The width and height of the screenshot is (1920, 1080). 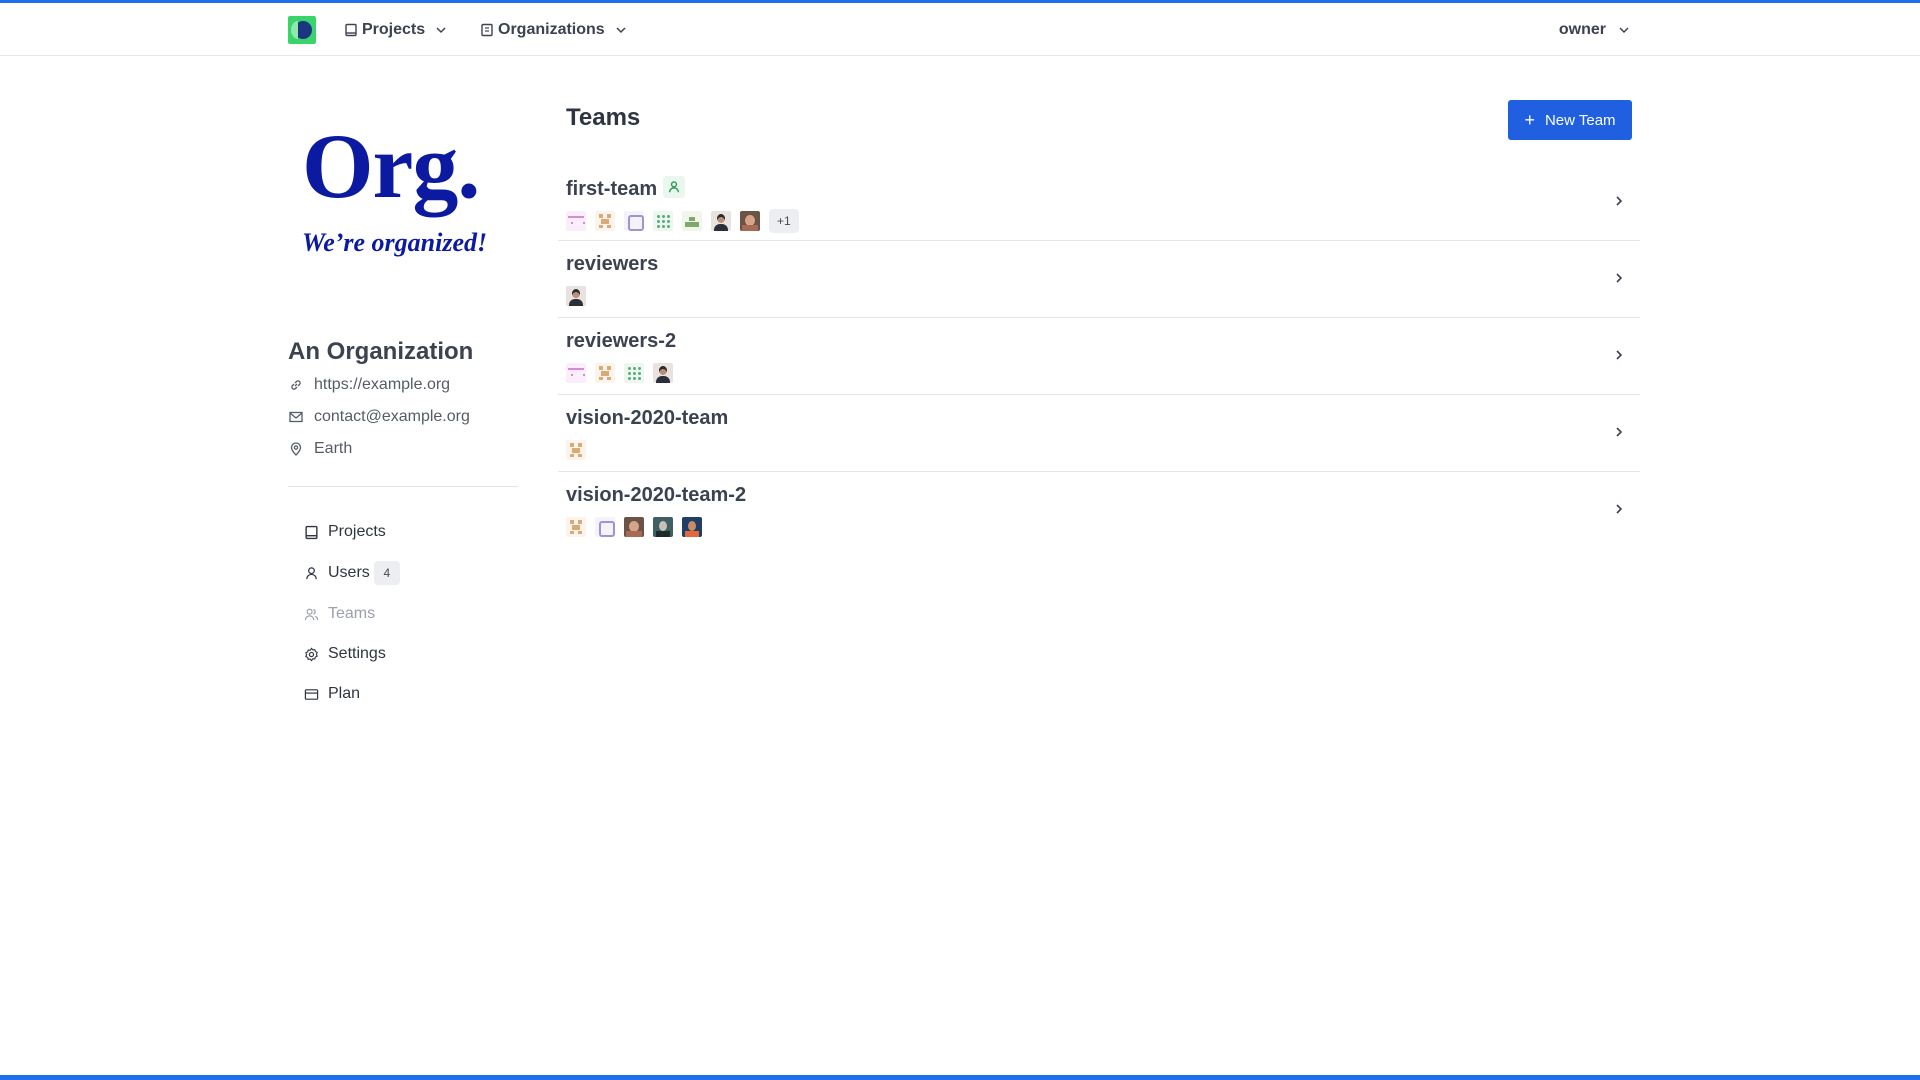 I want to click on team-row-vision-2020-team-2: vision-2020-team-2, so click(x=1099, y=510).